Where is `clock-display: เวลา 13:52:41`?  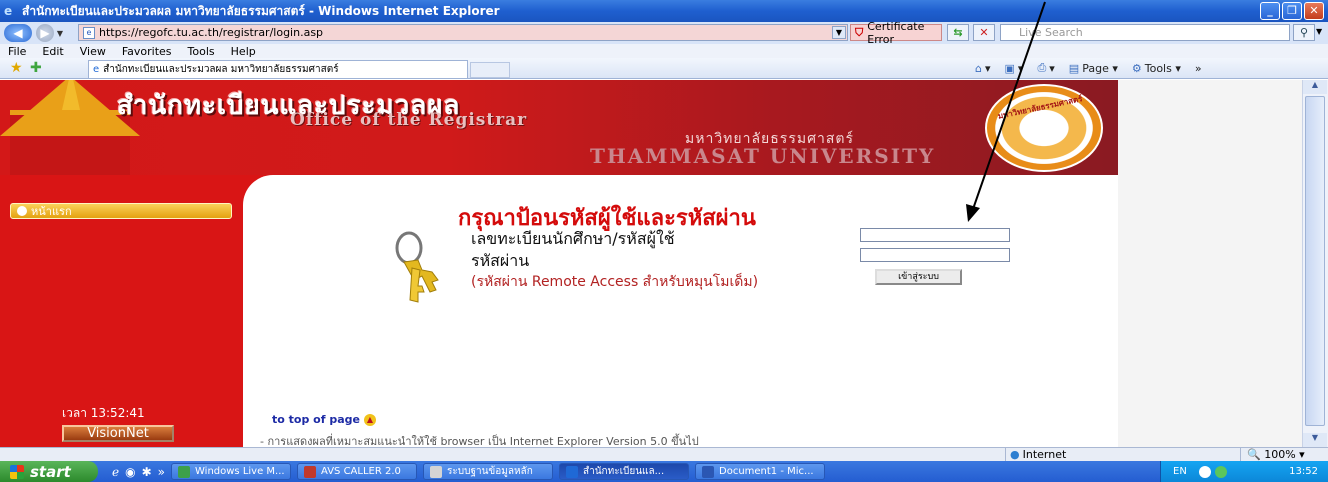
clock-display: เวลา 13:52:41 is located at coordinates (103, 413).